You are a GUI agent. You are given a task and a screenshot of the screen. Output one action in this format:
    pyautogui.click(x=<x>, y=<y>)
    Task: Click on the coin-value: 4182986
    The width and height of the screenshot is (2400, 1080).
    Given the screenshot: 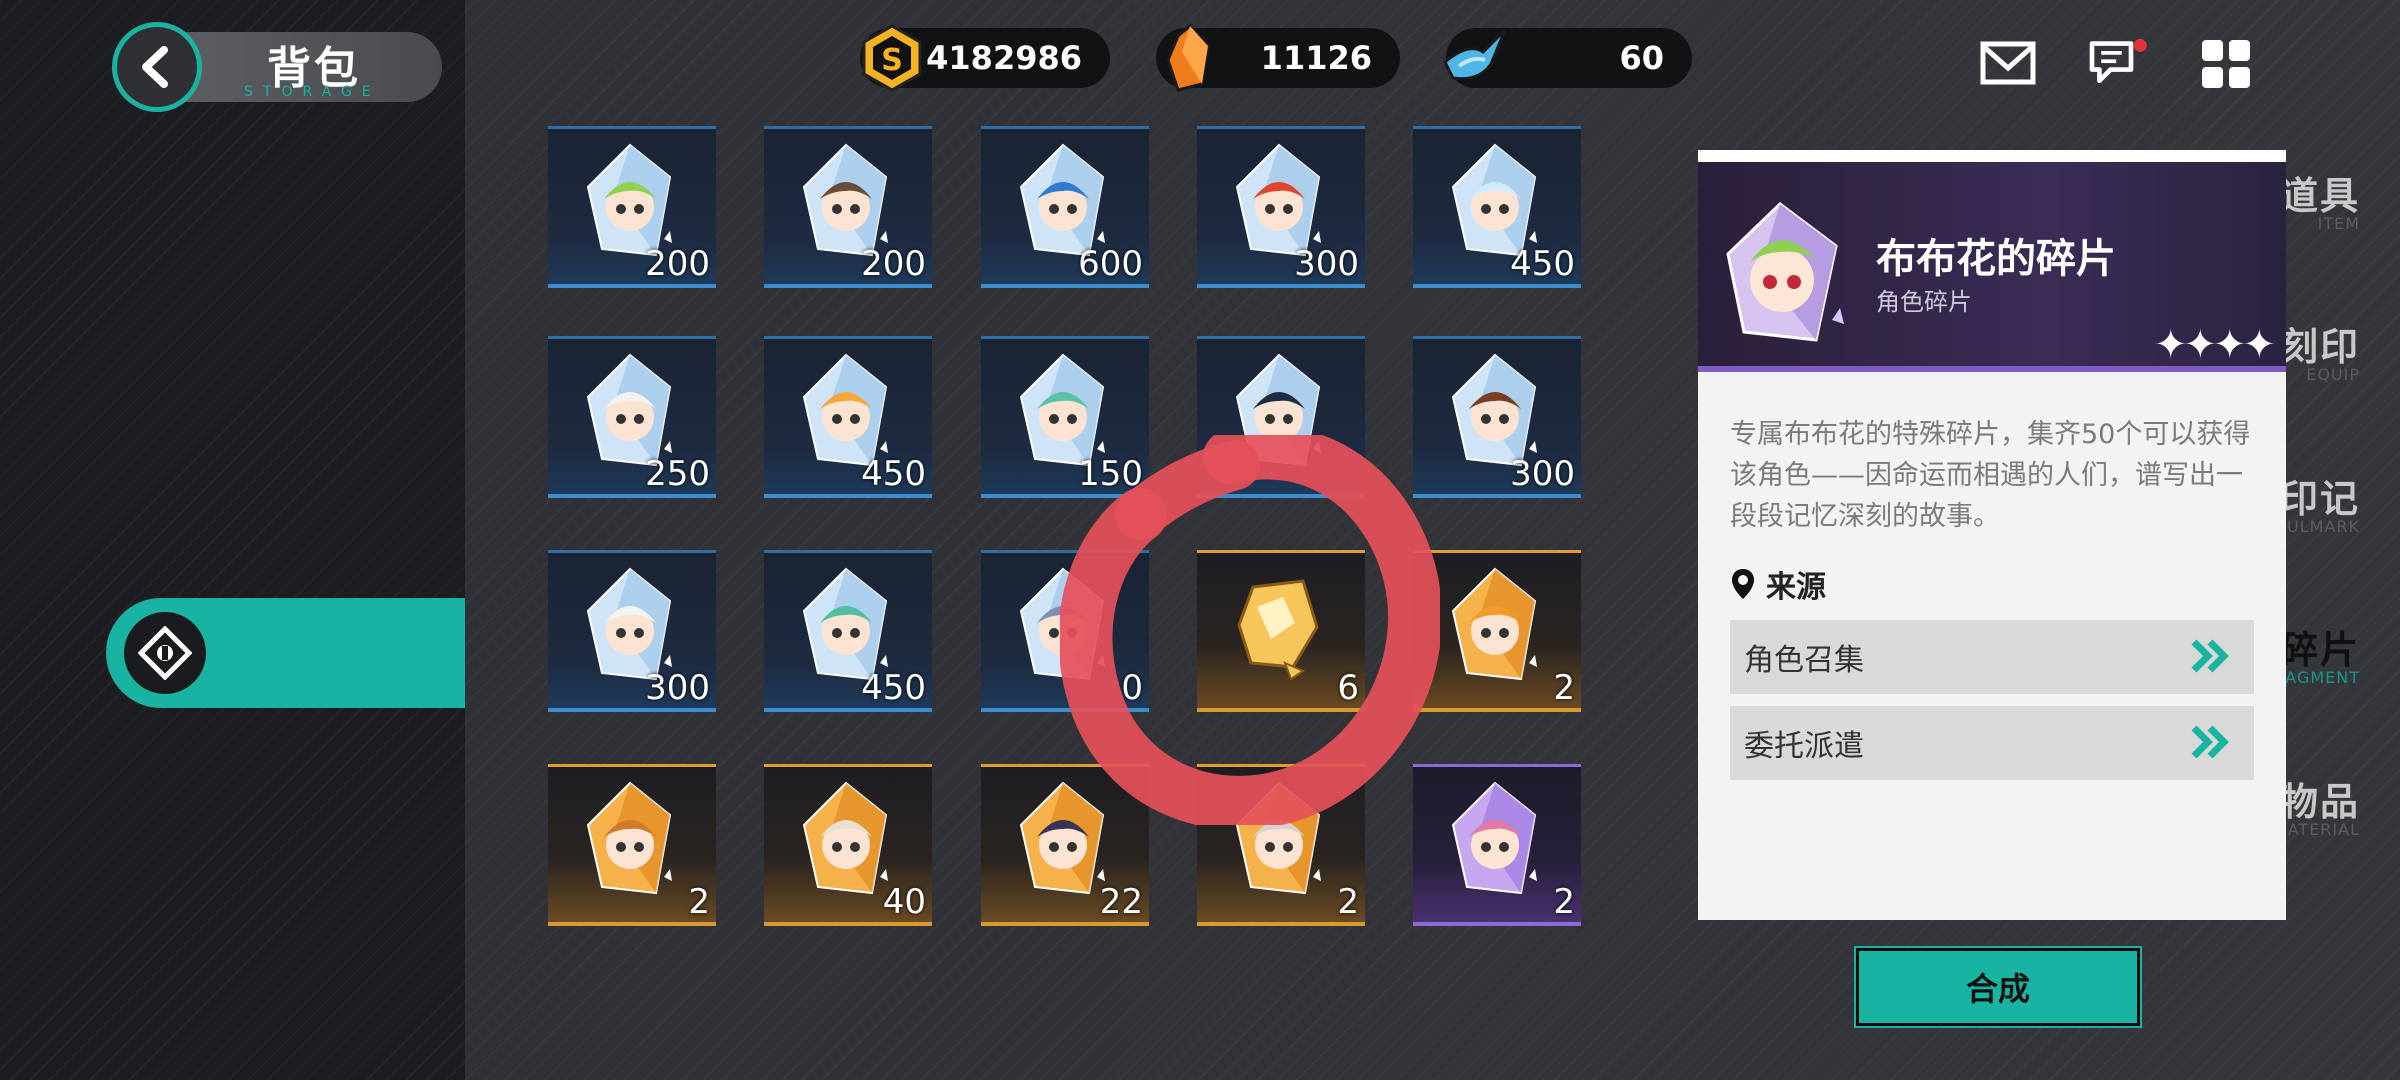 What is the action you would take?
    pyautogui.click(x=1004, y=58)
    